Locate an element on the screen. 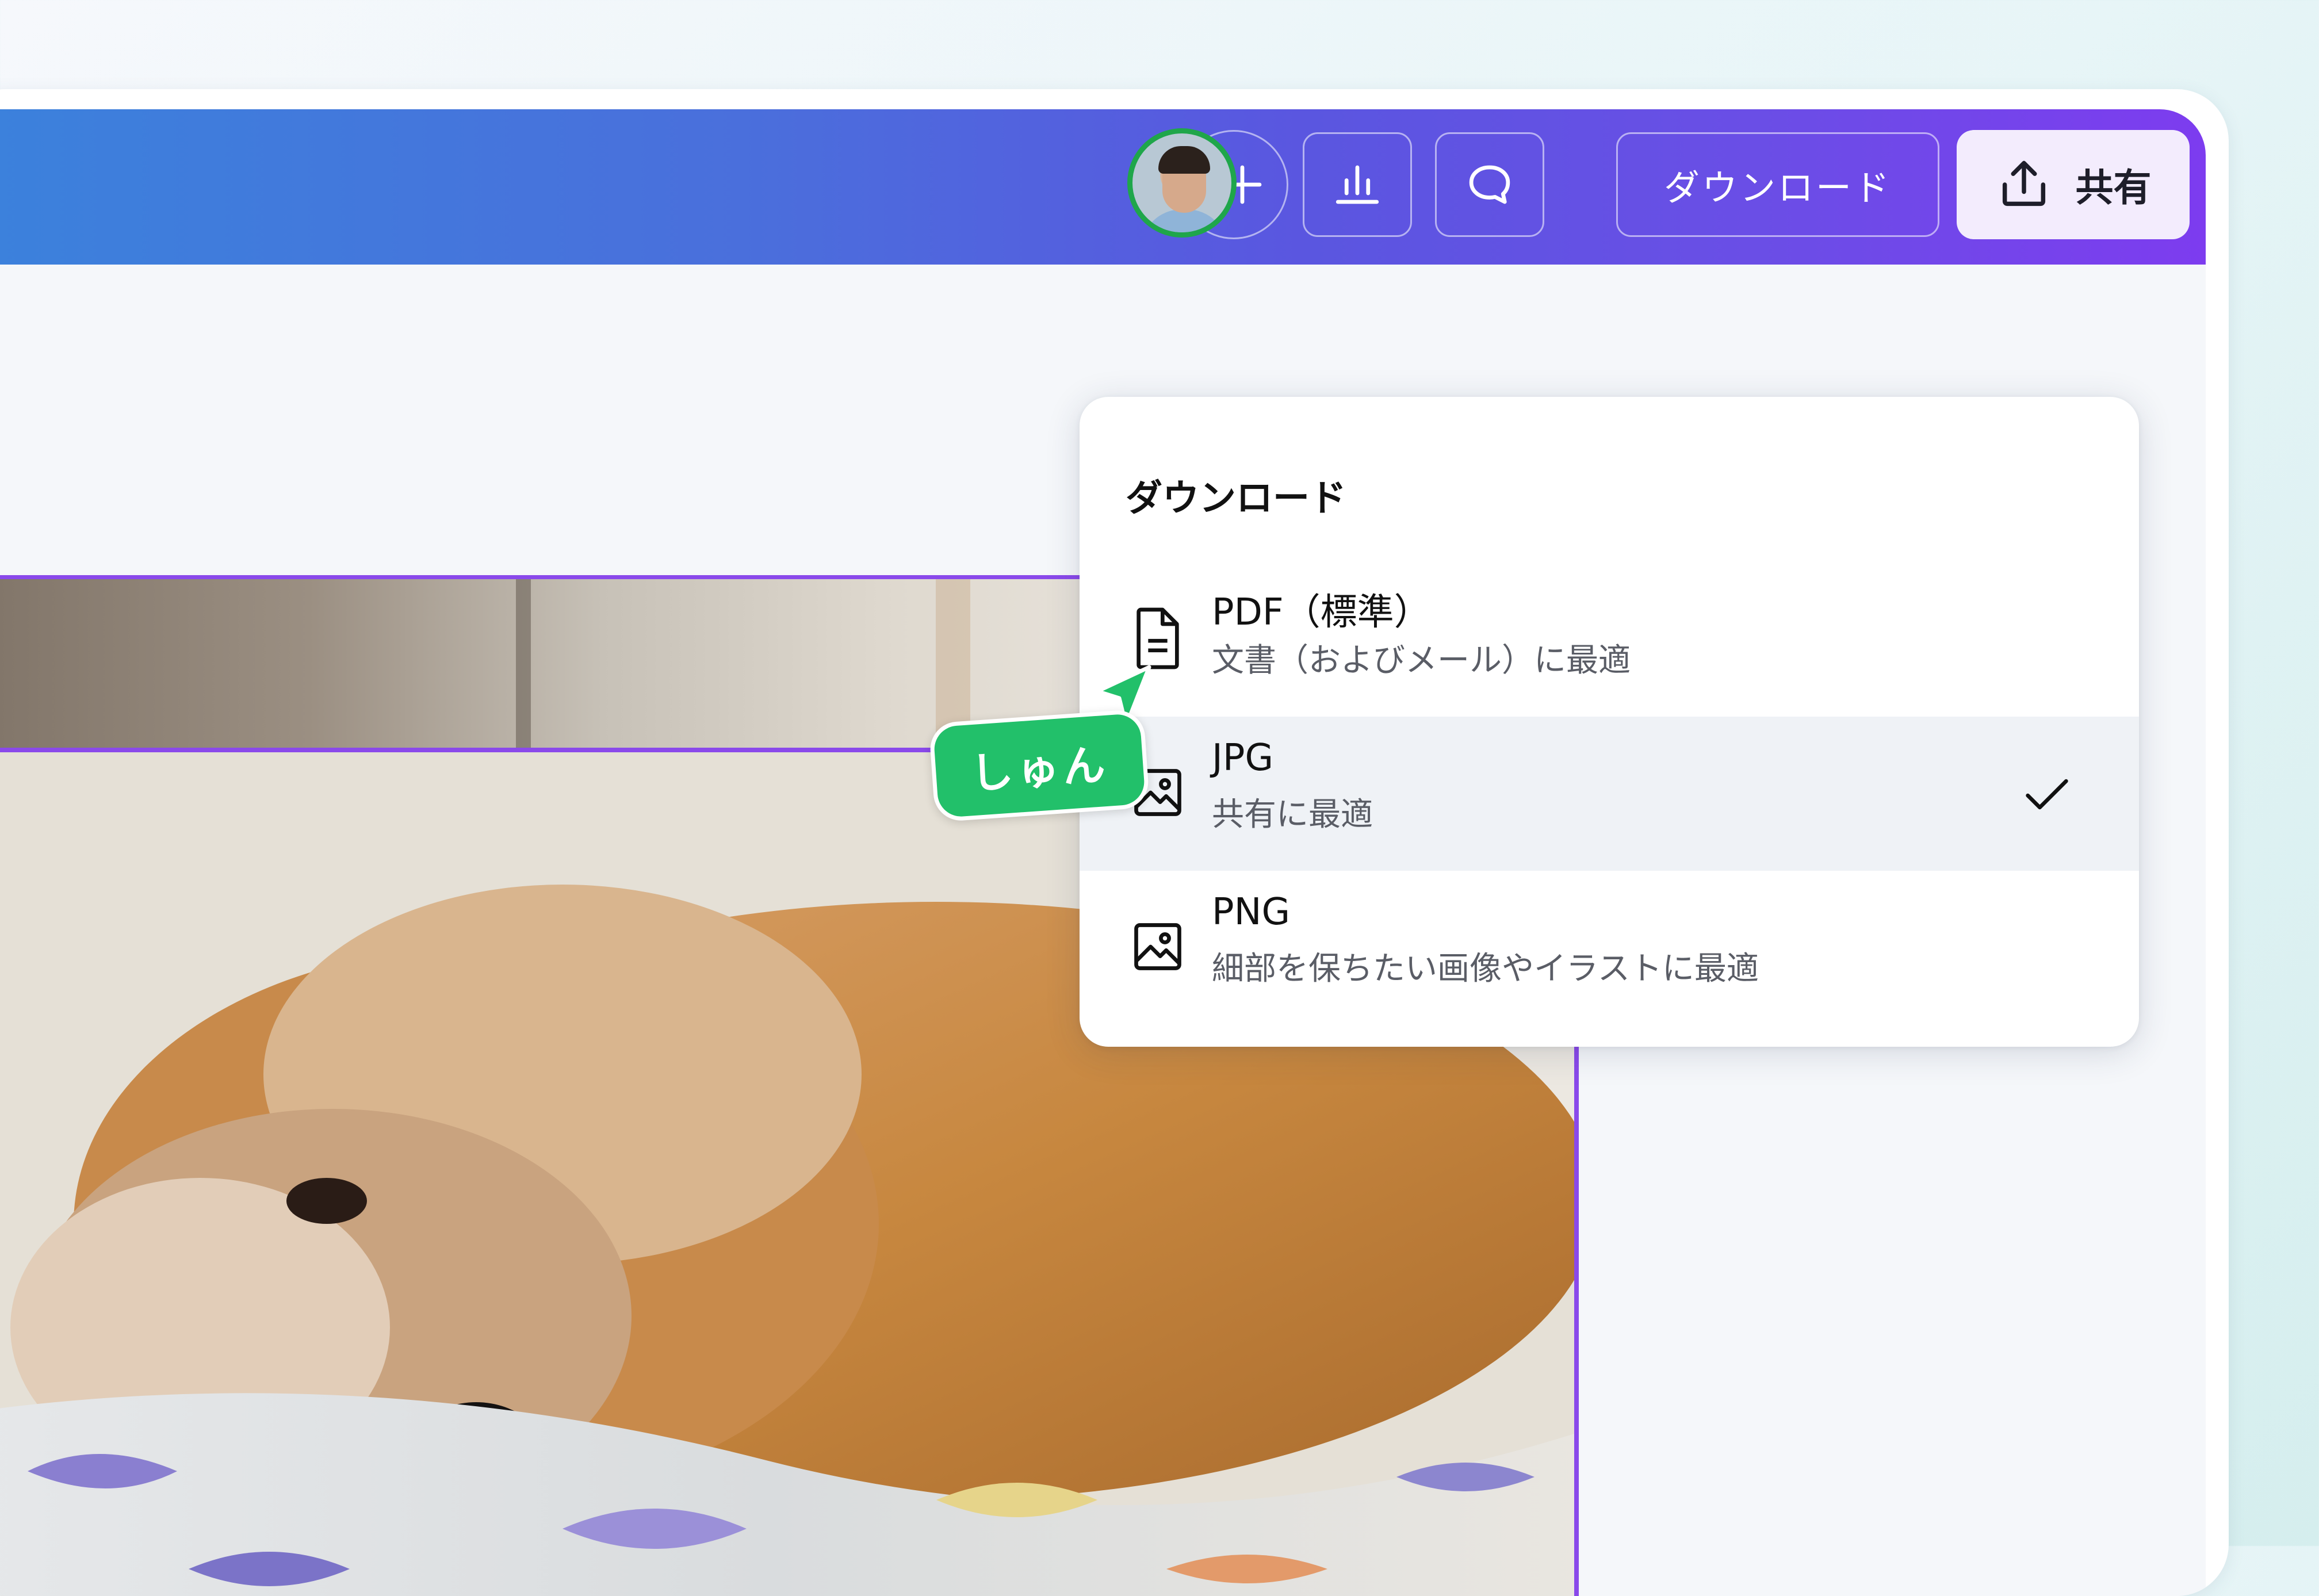  menu-item-pdf: PDF（標準） 文書（およびメール）に最適 is located at coordinates (1609, 639).